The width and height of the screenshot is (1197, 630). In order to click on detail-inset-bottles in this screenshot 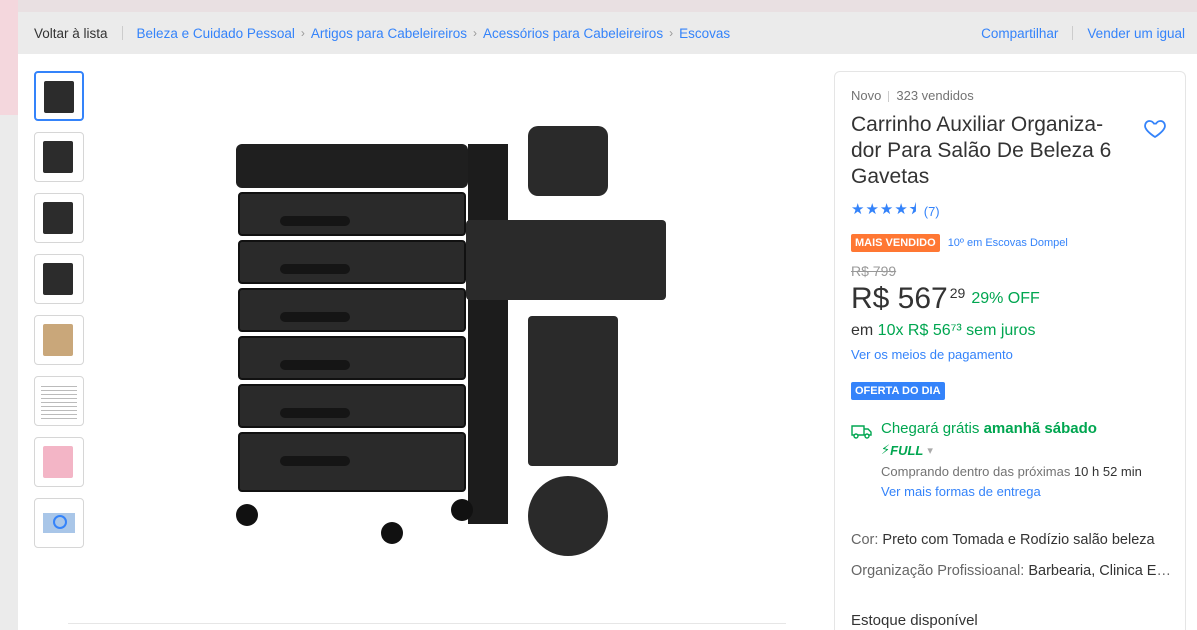, I will do `click(568, 516)`.